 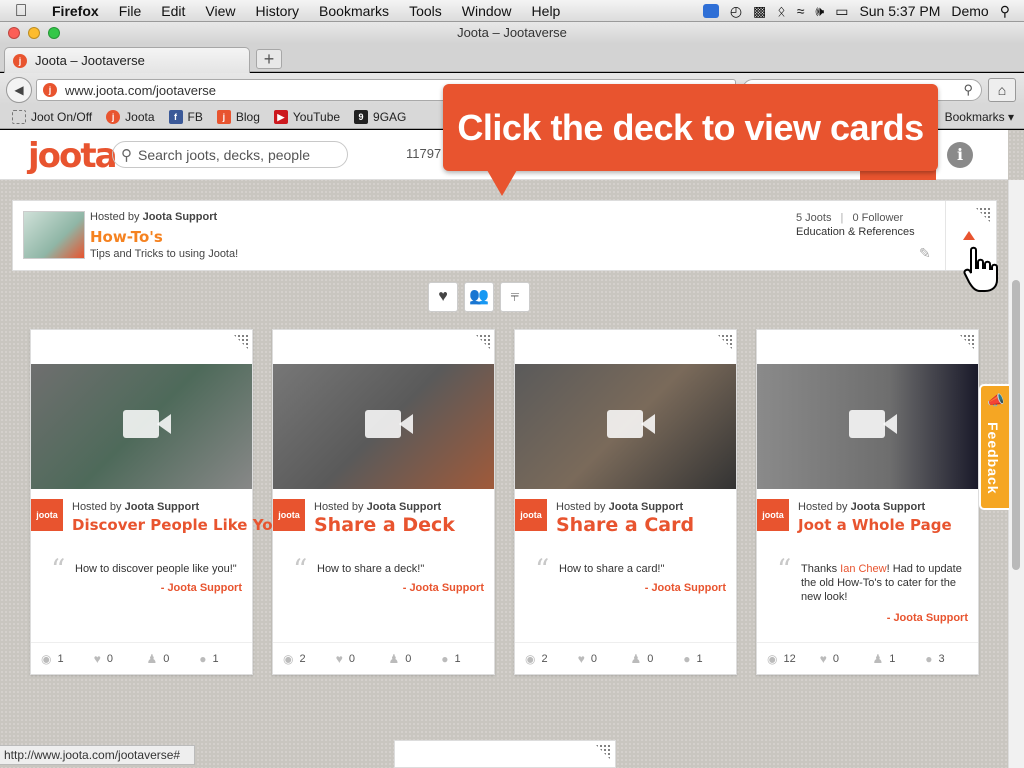 What do you see at coordinates (52, 116) in the screenshot?
I see `bookmark-joot-onoff: Joot On/Off` at bounding box center [52, 116].